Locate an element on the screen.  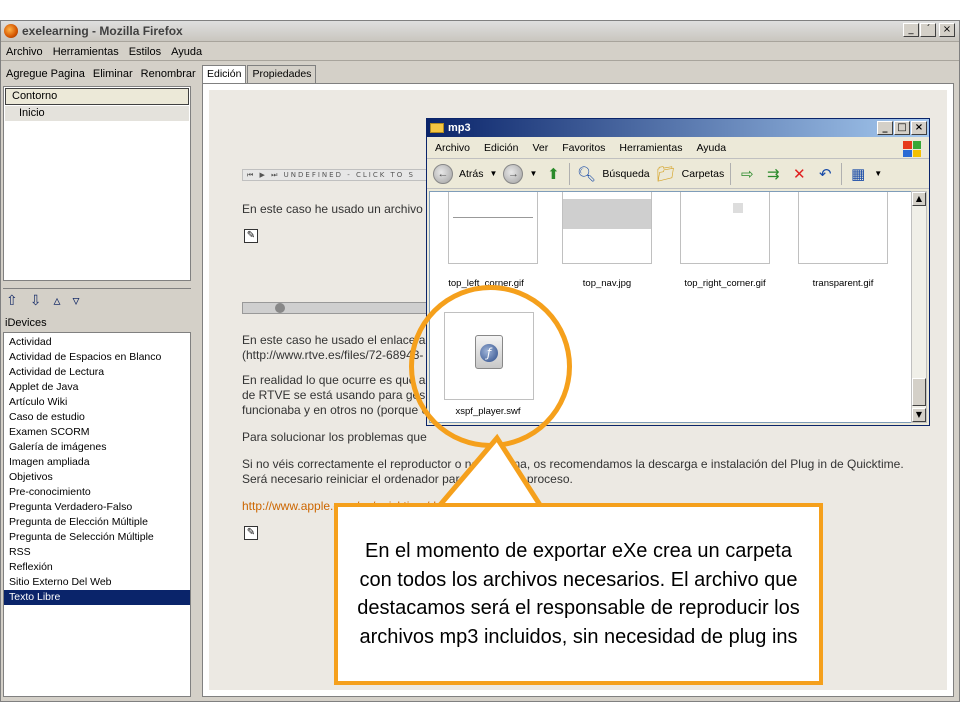
outline-arrows: ⇧ ⇩ ▵ ▿ is located at coordinates (97, 300).